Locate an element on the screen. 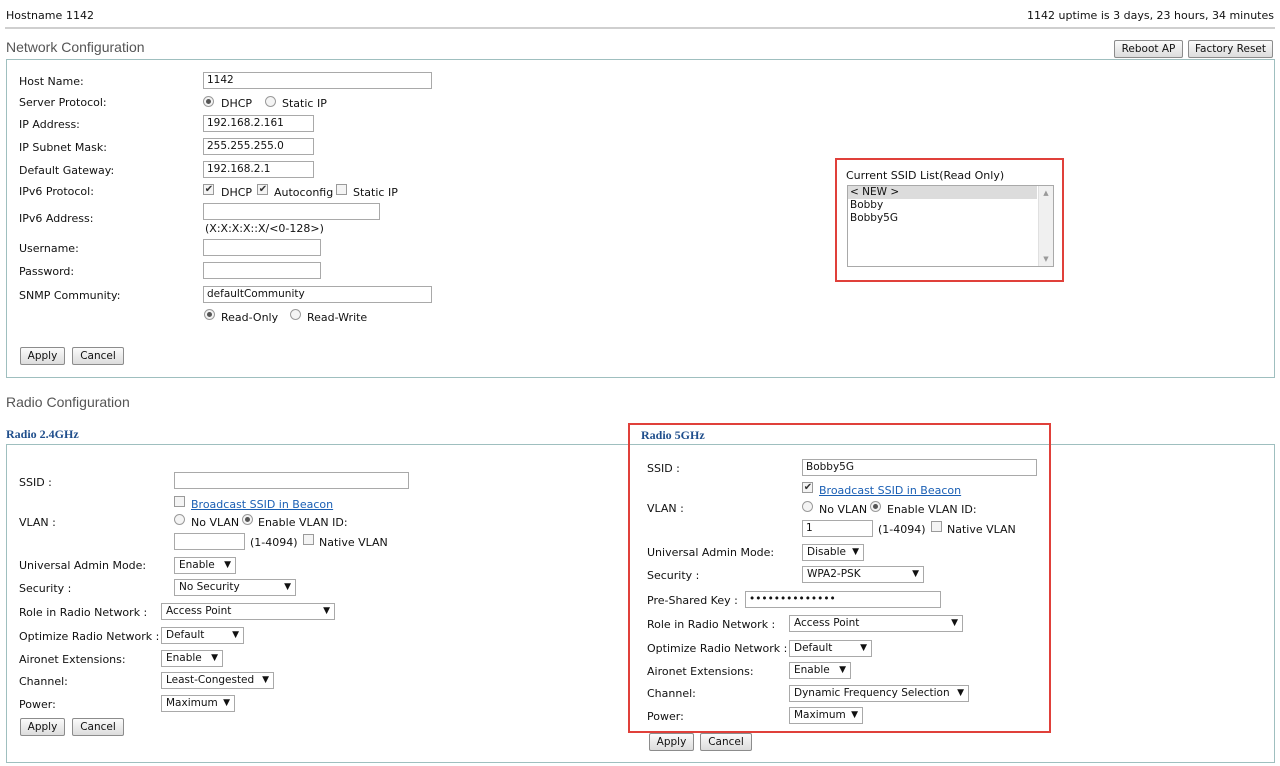 This screenshot has width=1280, height=766. r5-no-vlan-radio is located at coordinates (807, 506).